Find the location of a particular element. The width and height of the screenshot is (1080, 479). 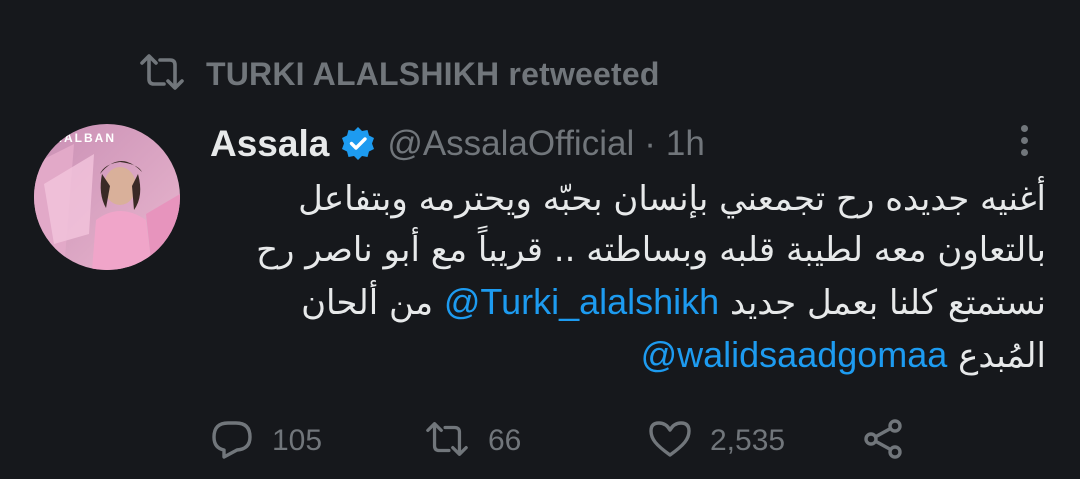

more-options-icon is located at coordinates (1024, 140).